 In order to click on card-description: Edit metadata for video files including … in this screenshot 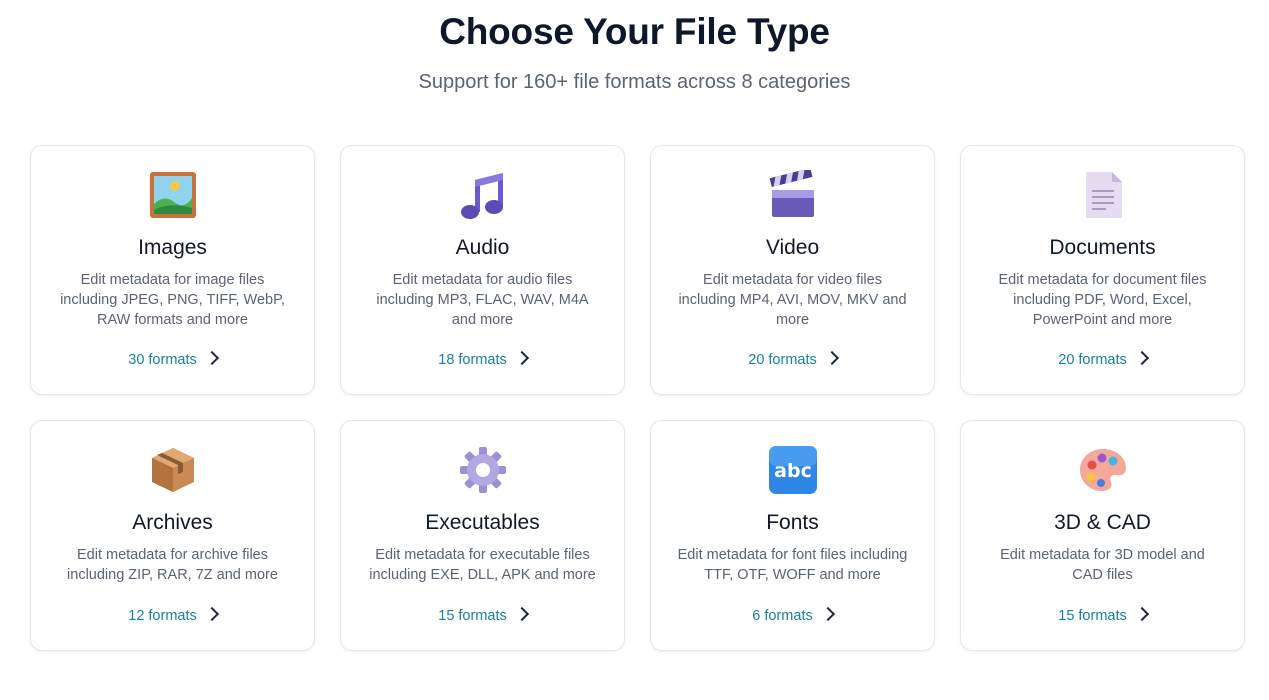, I will do `click(792, 300)`.